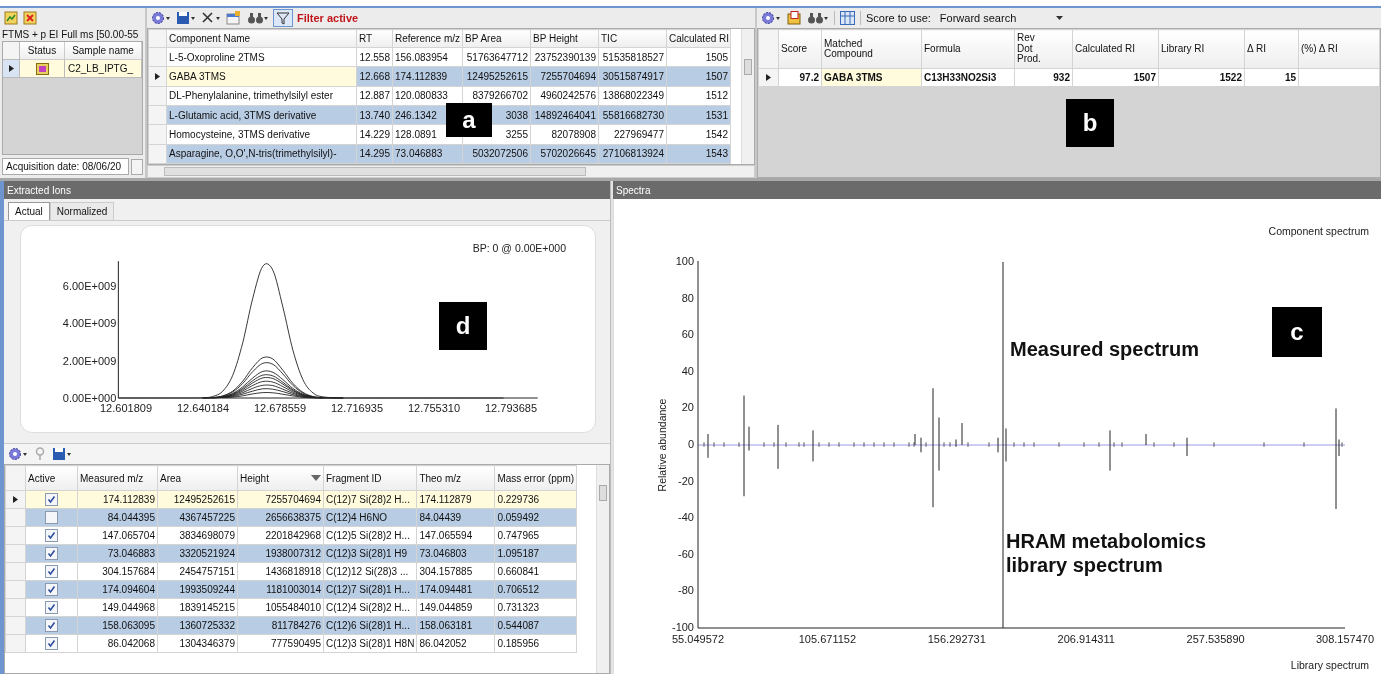 This screenshot has width=1381, height=674. What do you see at coordinates (434, 408) in the screenshot?
I see `axis-tick-label: 12.755310` at bounding box center [434, 408].